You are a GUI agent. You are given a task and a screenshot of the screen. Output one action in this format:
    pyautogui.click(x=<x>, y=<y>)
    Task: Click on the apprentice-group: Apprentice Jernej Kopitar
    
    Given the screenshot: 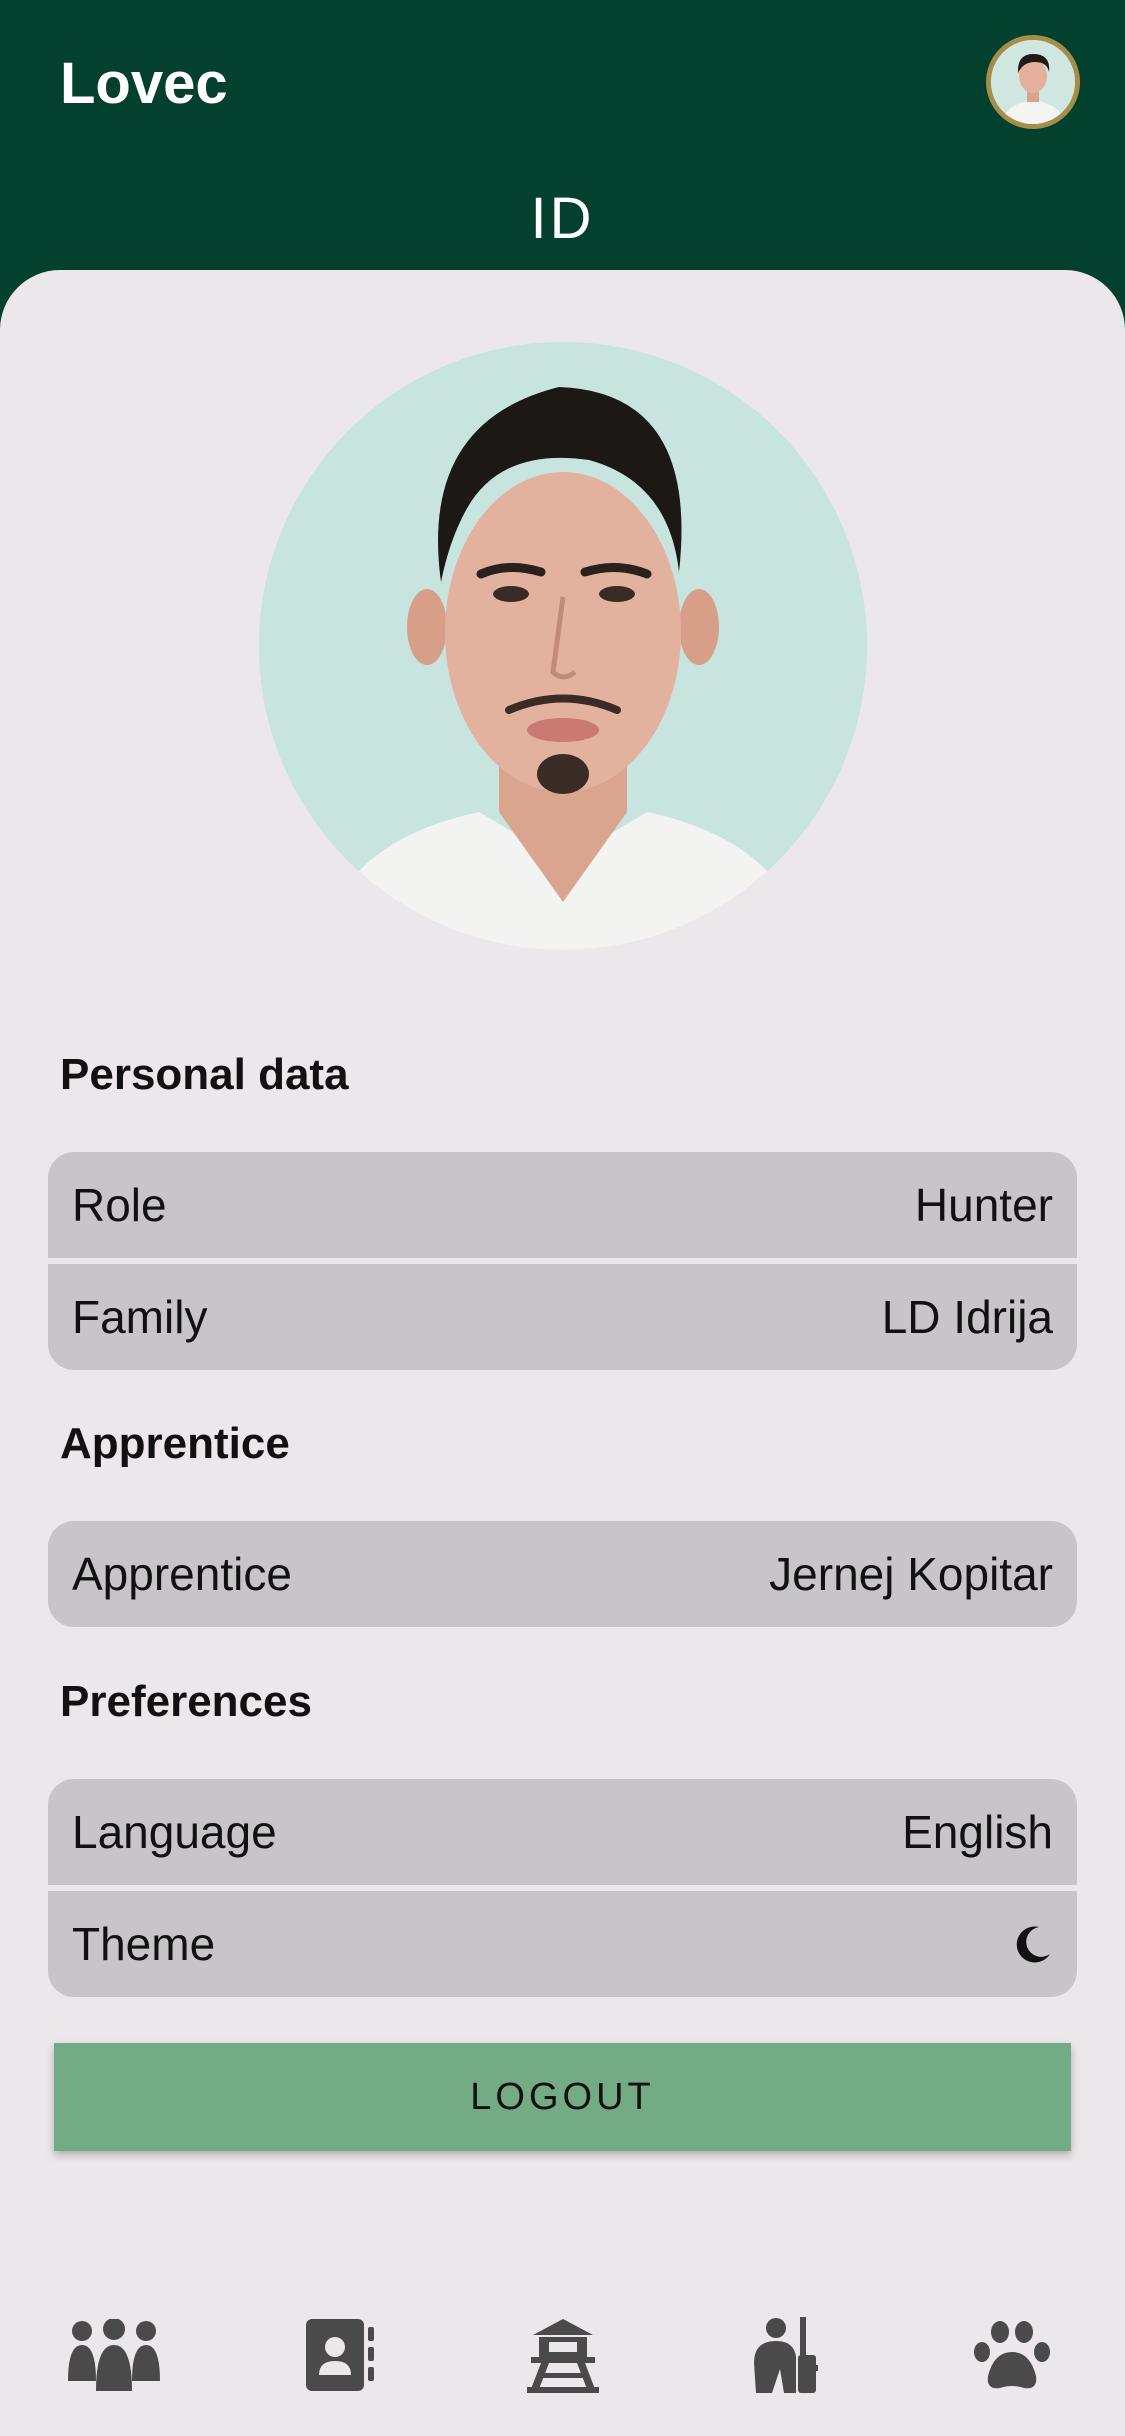 What is the action you would take?
    pyautogui.click(x=562, y=1574)
    